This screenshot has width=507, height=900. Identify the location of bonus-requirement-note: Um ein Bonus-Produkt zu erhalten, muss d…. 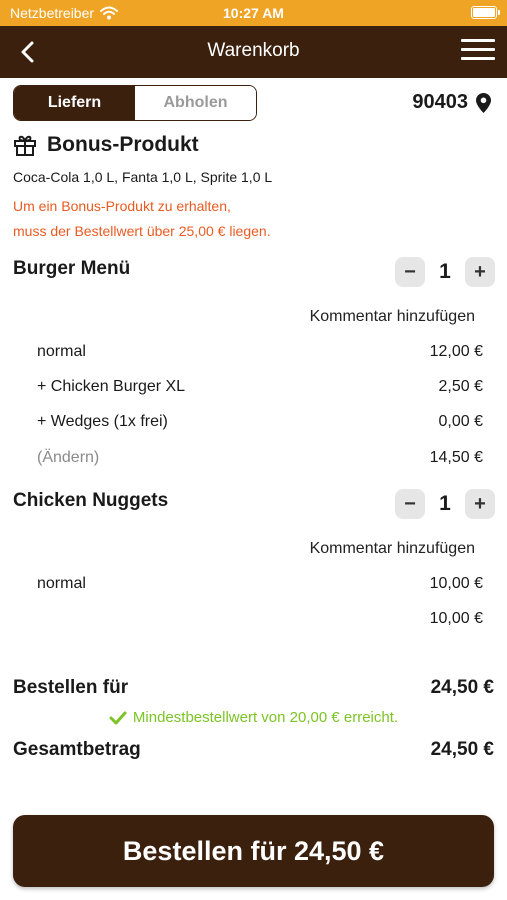
(142, 219).